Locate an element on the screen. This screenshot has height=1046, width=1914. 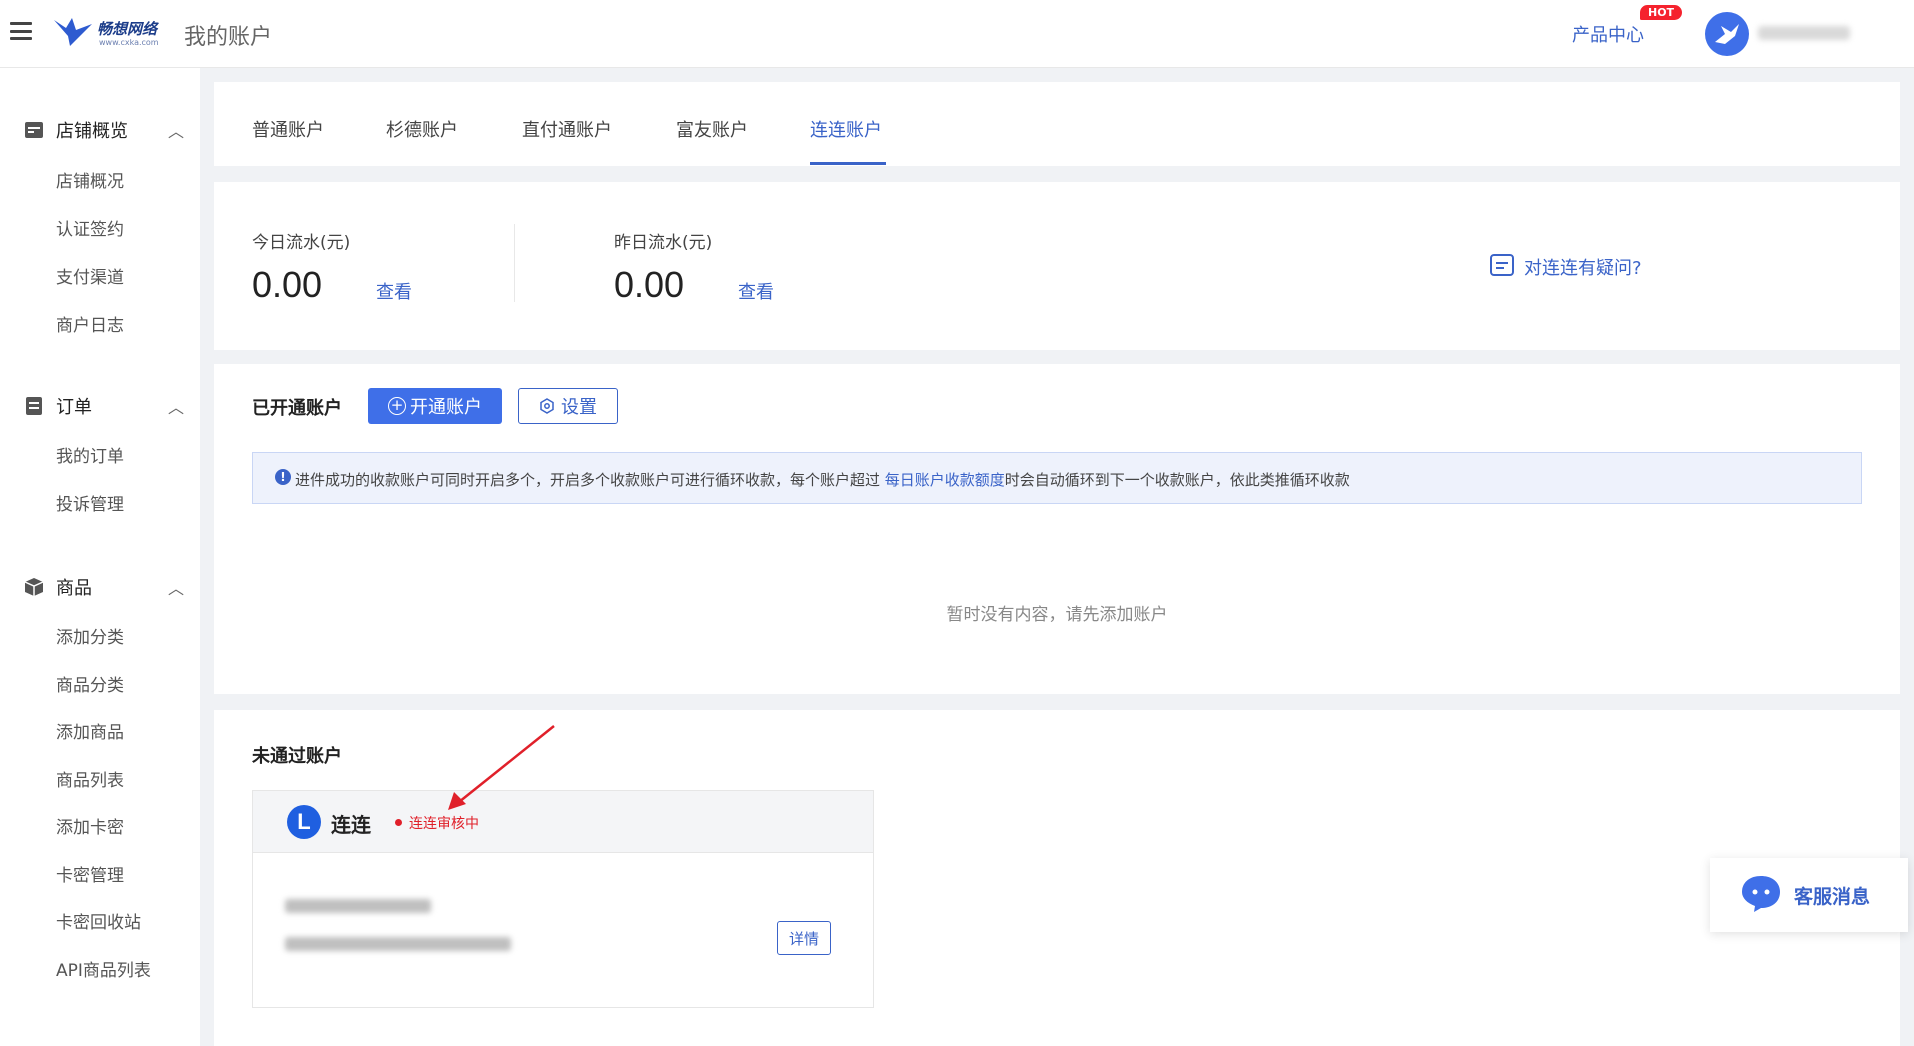
menu-toggle-icon is located at coordinates (21, 31).